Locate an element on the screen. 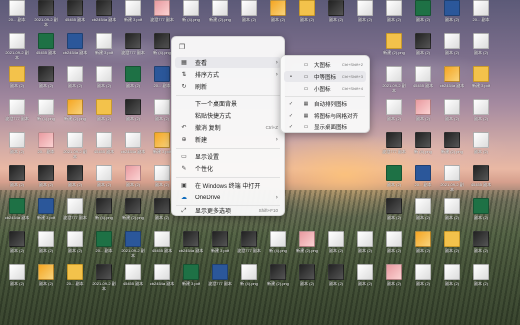  menu-item-display-settings: ▭ 显示设置 is located at coordinates (228, 156).